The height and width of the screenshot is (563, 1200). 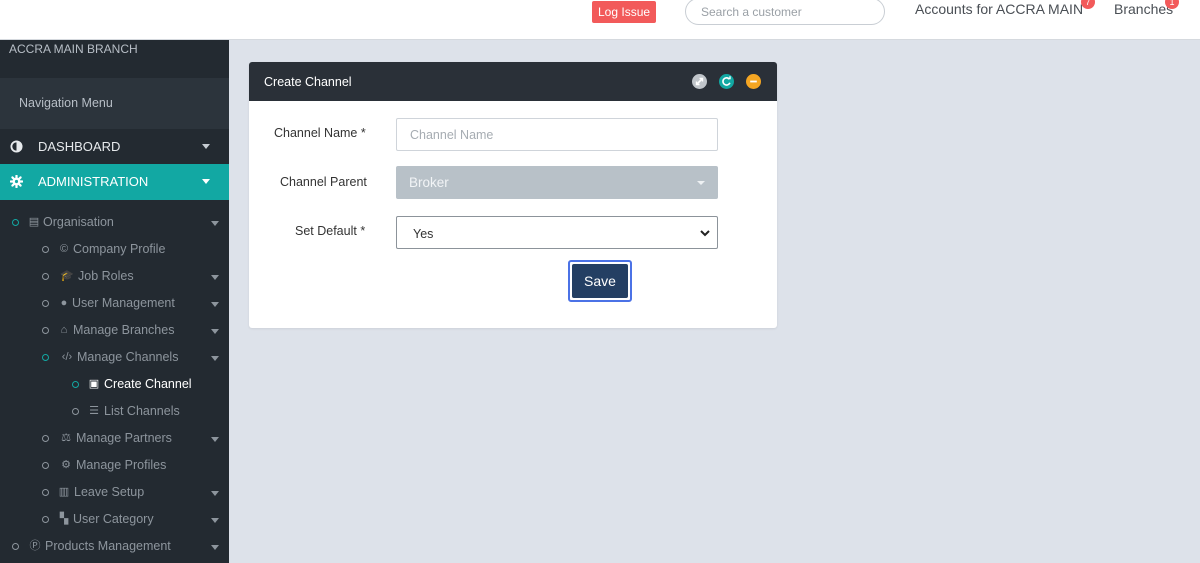 What do you see at coordinates (67, 276) in the screenshot?
I see `graduation-cap-icon: 🎓` at bounding box center [67, 276].